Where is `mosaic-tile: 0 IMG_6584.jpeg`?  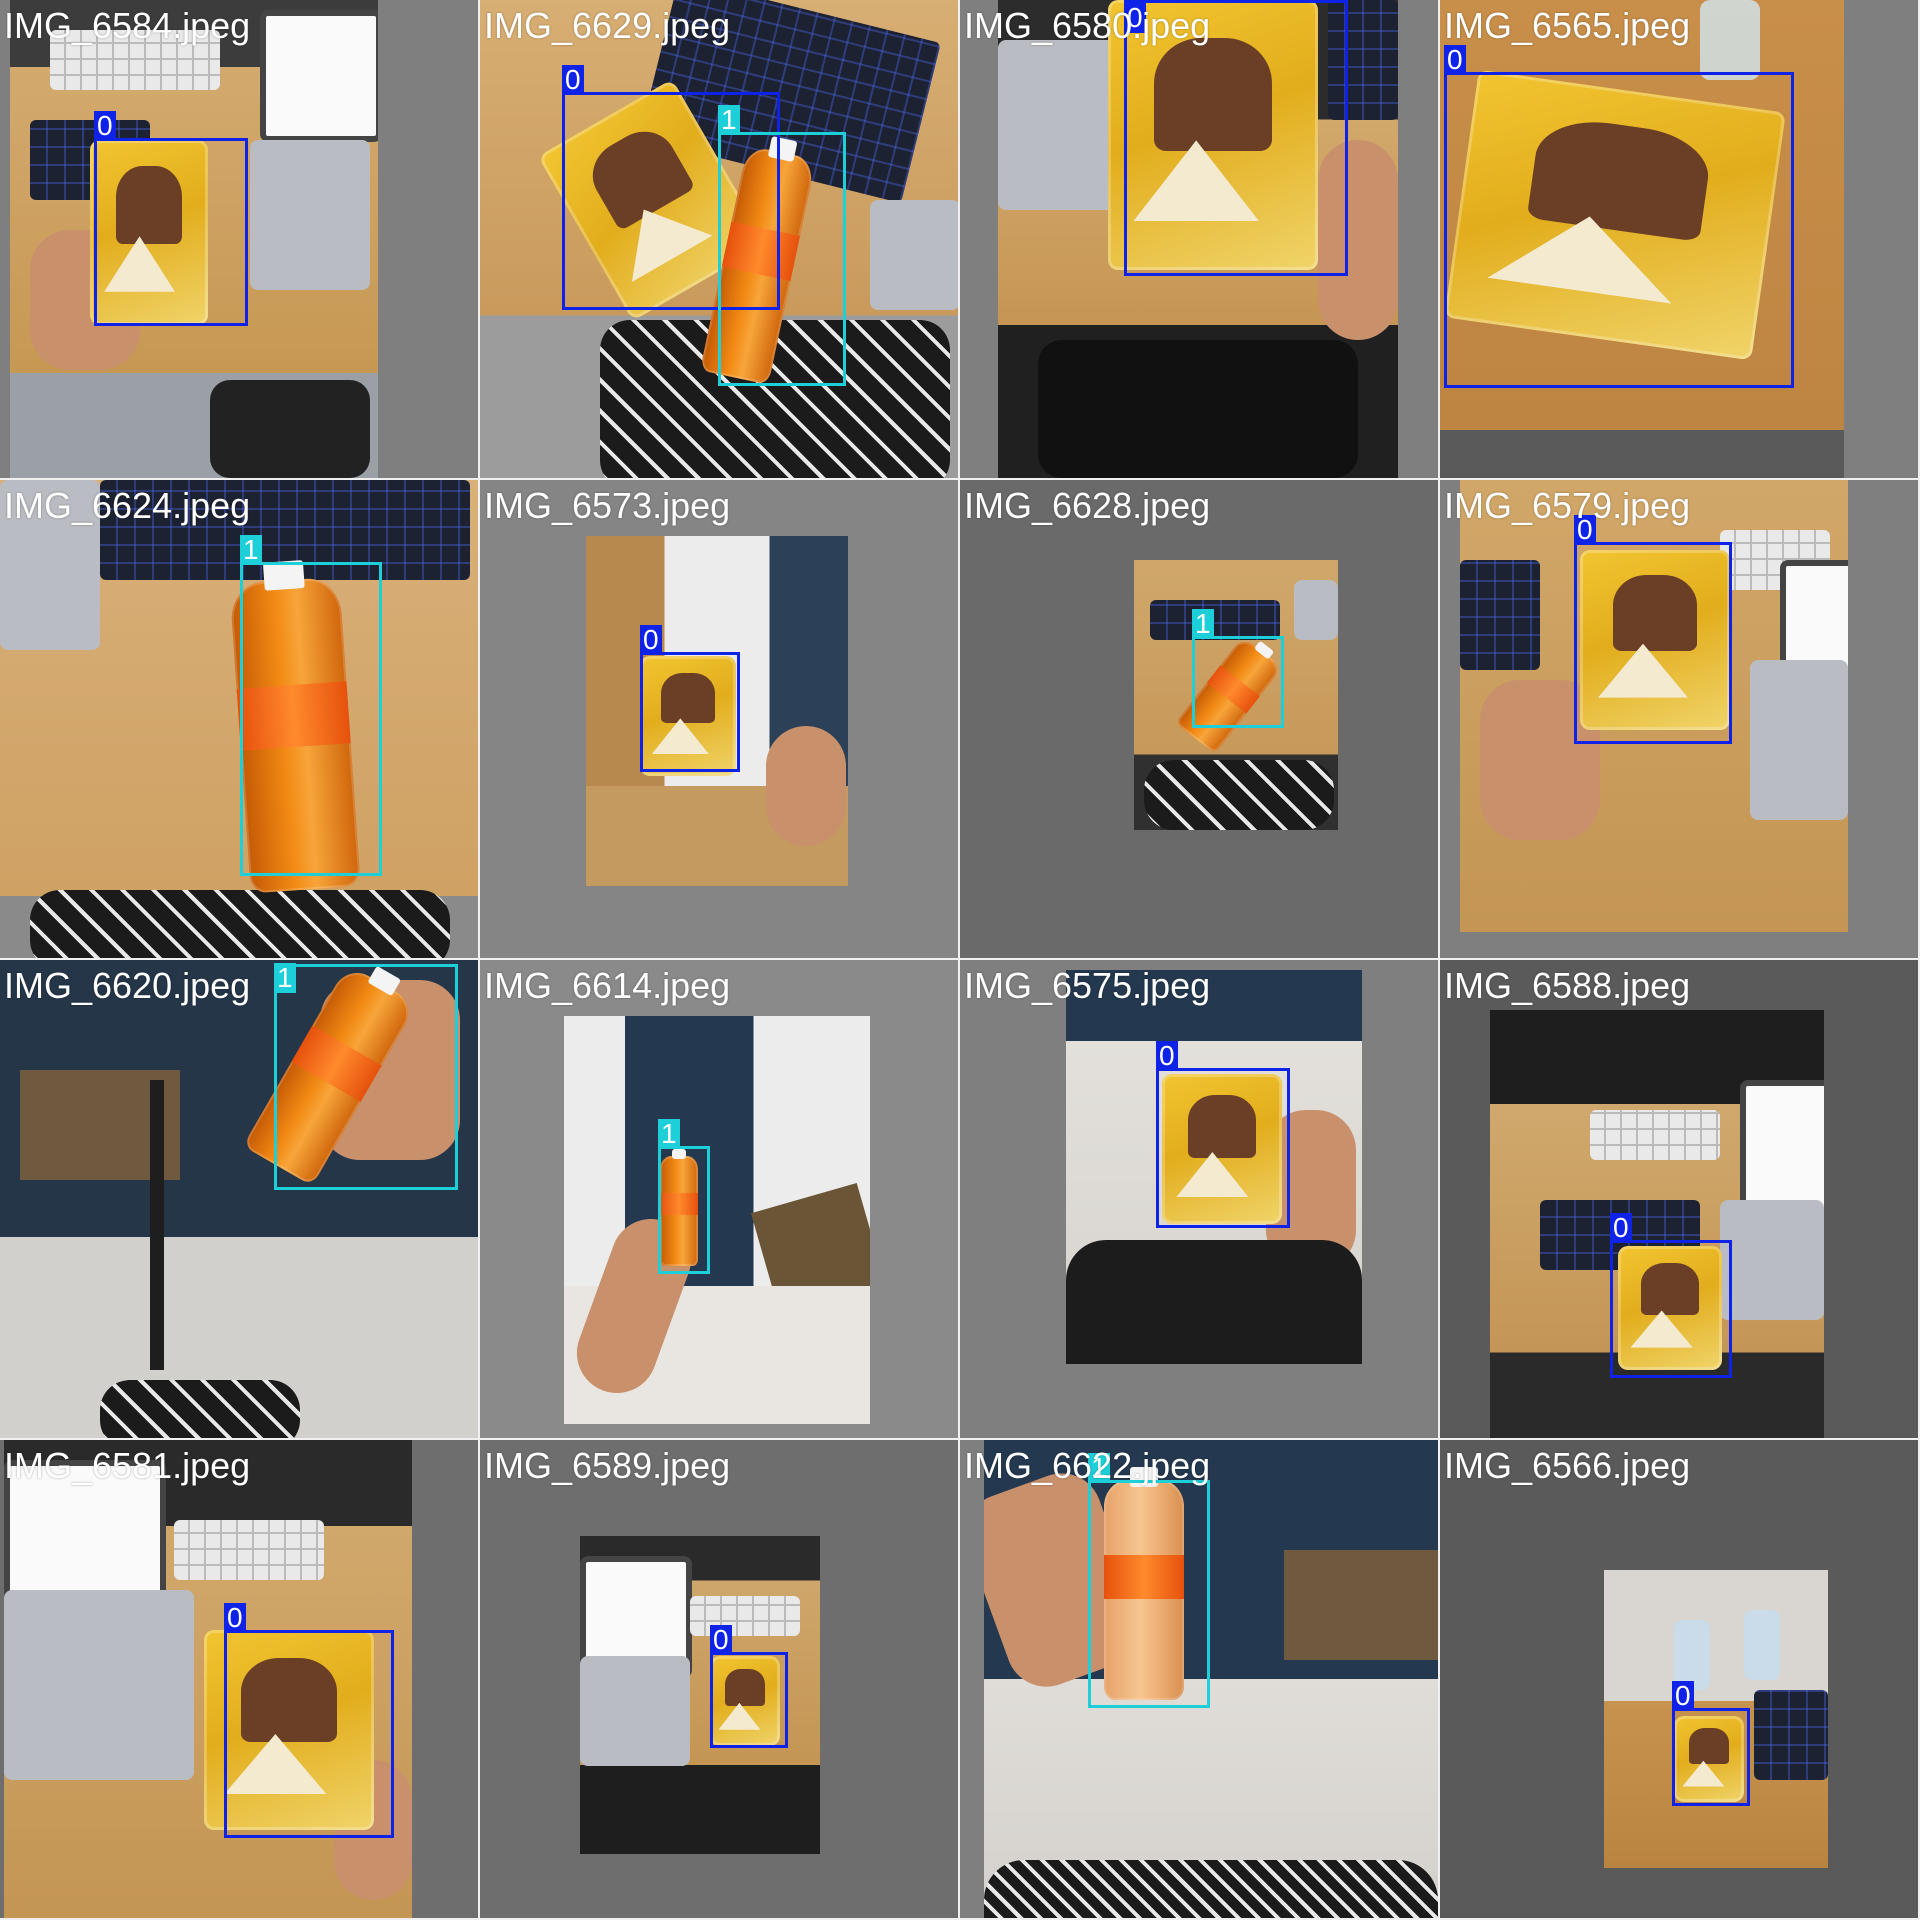 mosaic-tile: 0 IMG_6584.jpeg is located at coordinates (239, 239).